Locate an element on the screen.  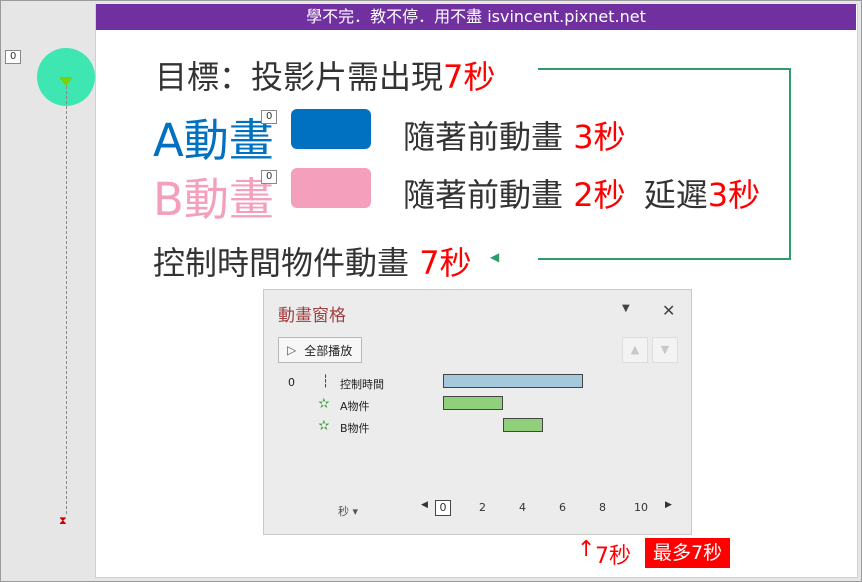
close-icon: ✕ is located at coordinates (668, 310).